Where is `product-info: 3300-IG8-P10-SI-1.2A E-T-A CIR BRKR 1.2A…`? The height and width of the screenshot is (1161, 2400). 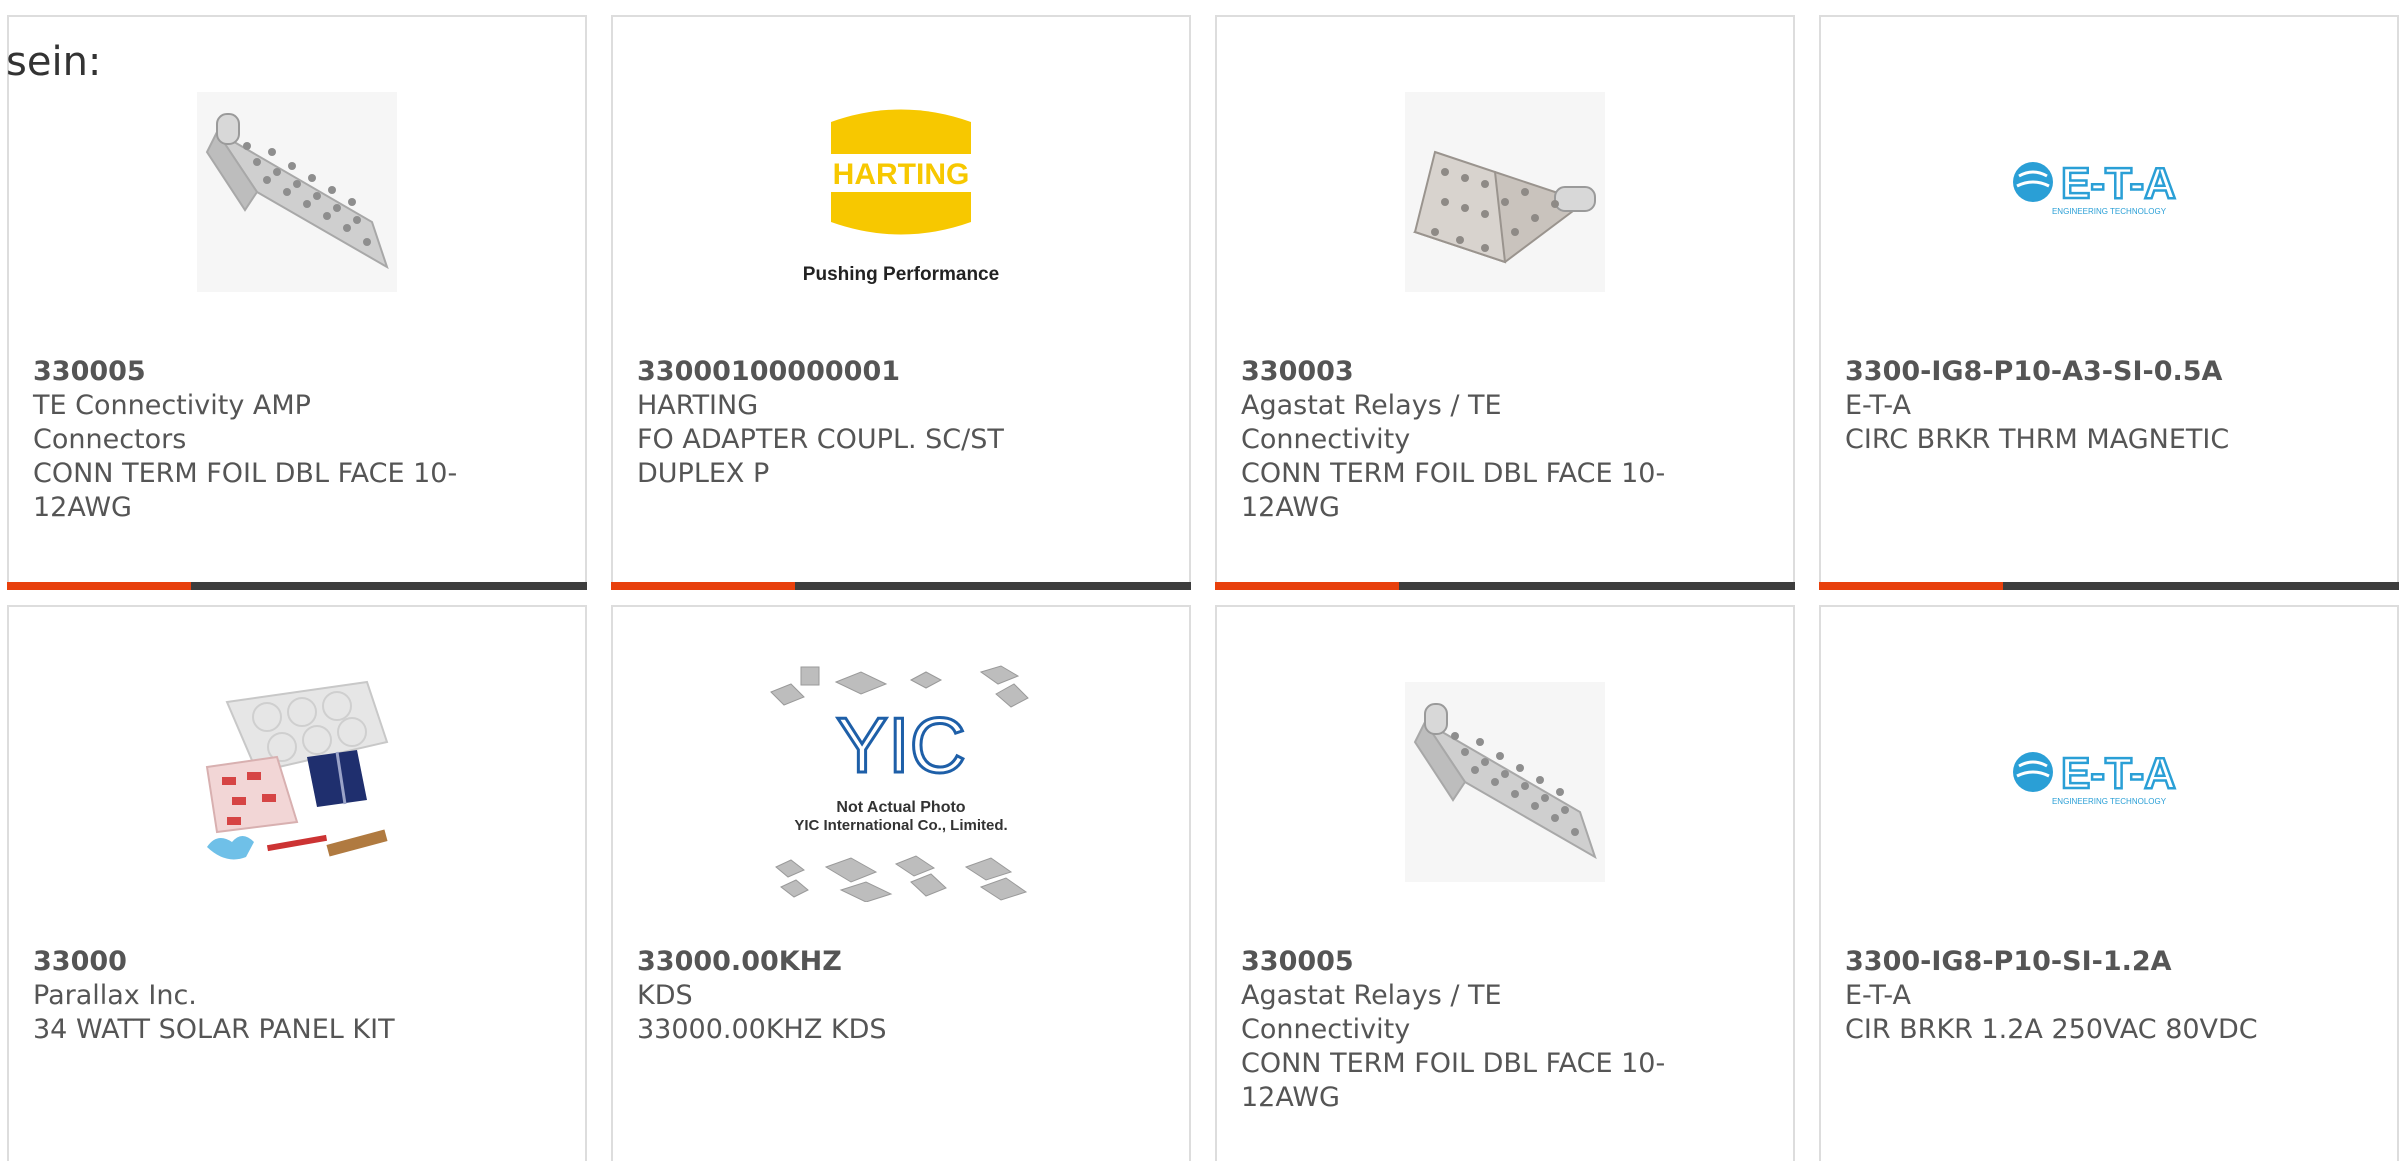 product-info: 3300-IG8-P10-SI-1.2A E-T-A CIR BRKR 1.2A… is located at coordinates (2060, 996).